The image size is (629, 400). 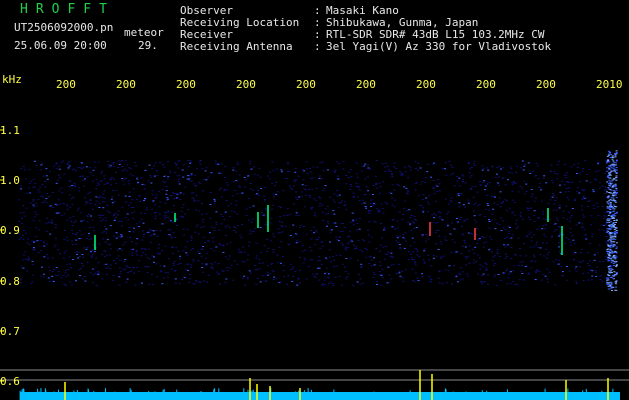 What do you see at coordinates (609, 84) in the screenshot?
I see `x-tick-label: 2010` at bounding box center [609, 84].